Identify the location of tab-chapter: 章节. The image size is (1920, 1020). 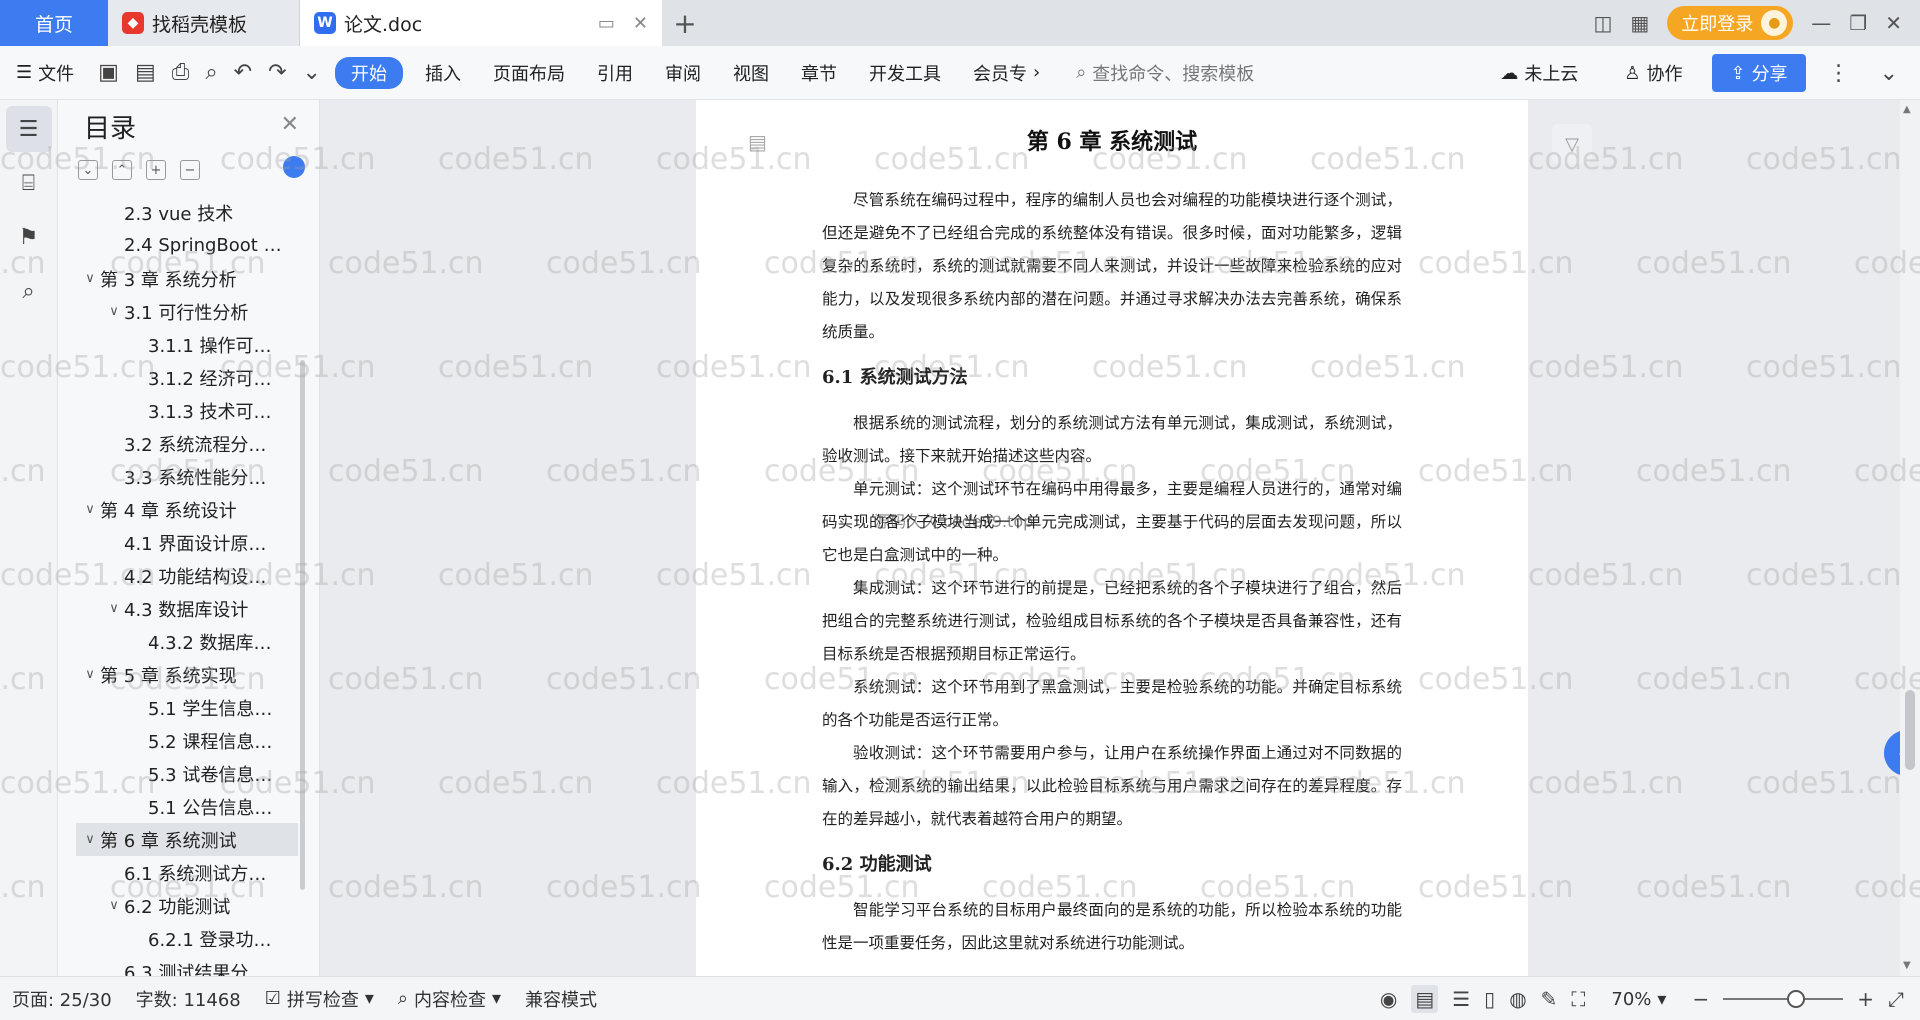
(819, 73).